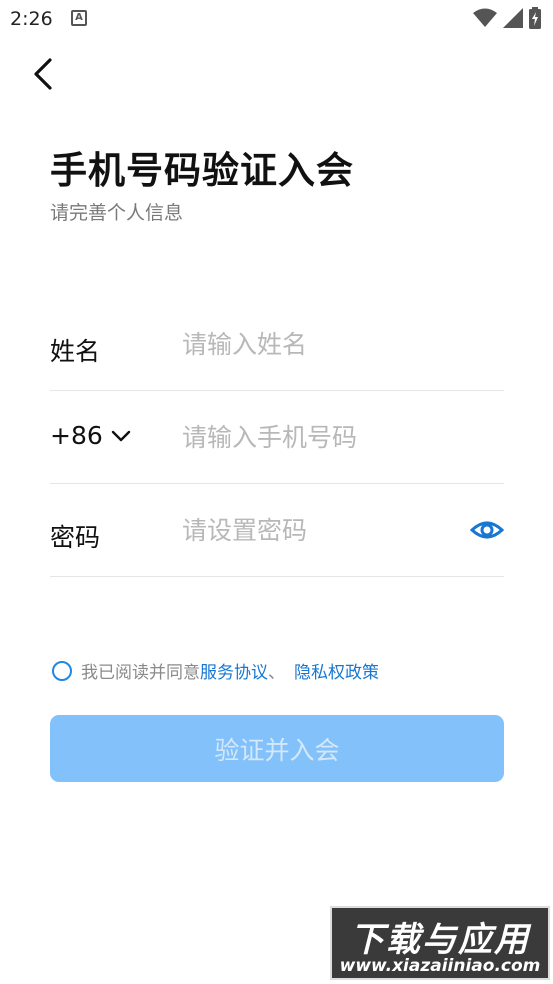 The width and height of the screenshot is (553, 984). I want to click on back-button, so click(43, 74).